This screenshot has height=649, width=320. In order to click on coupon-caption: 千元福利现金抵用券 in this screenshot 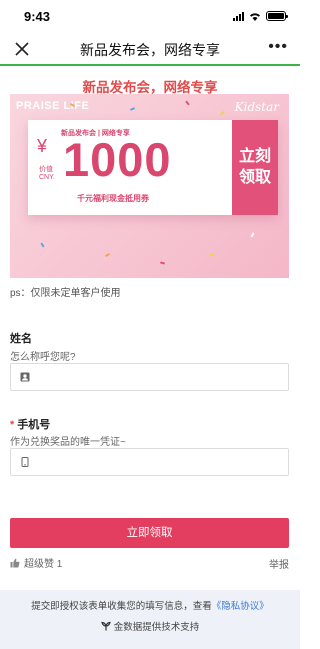, I will do `click(113, 198)`.